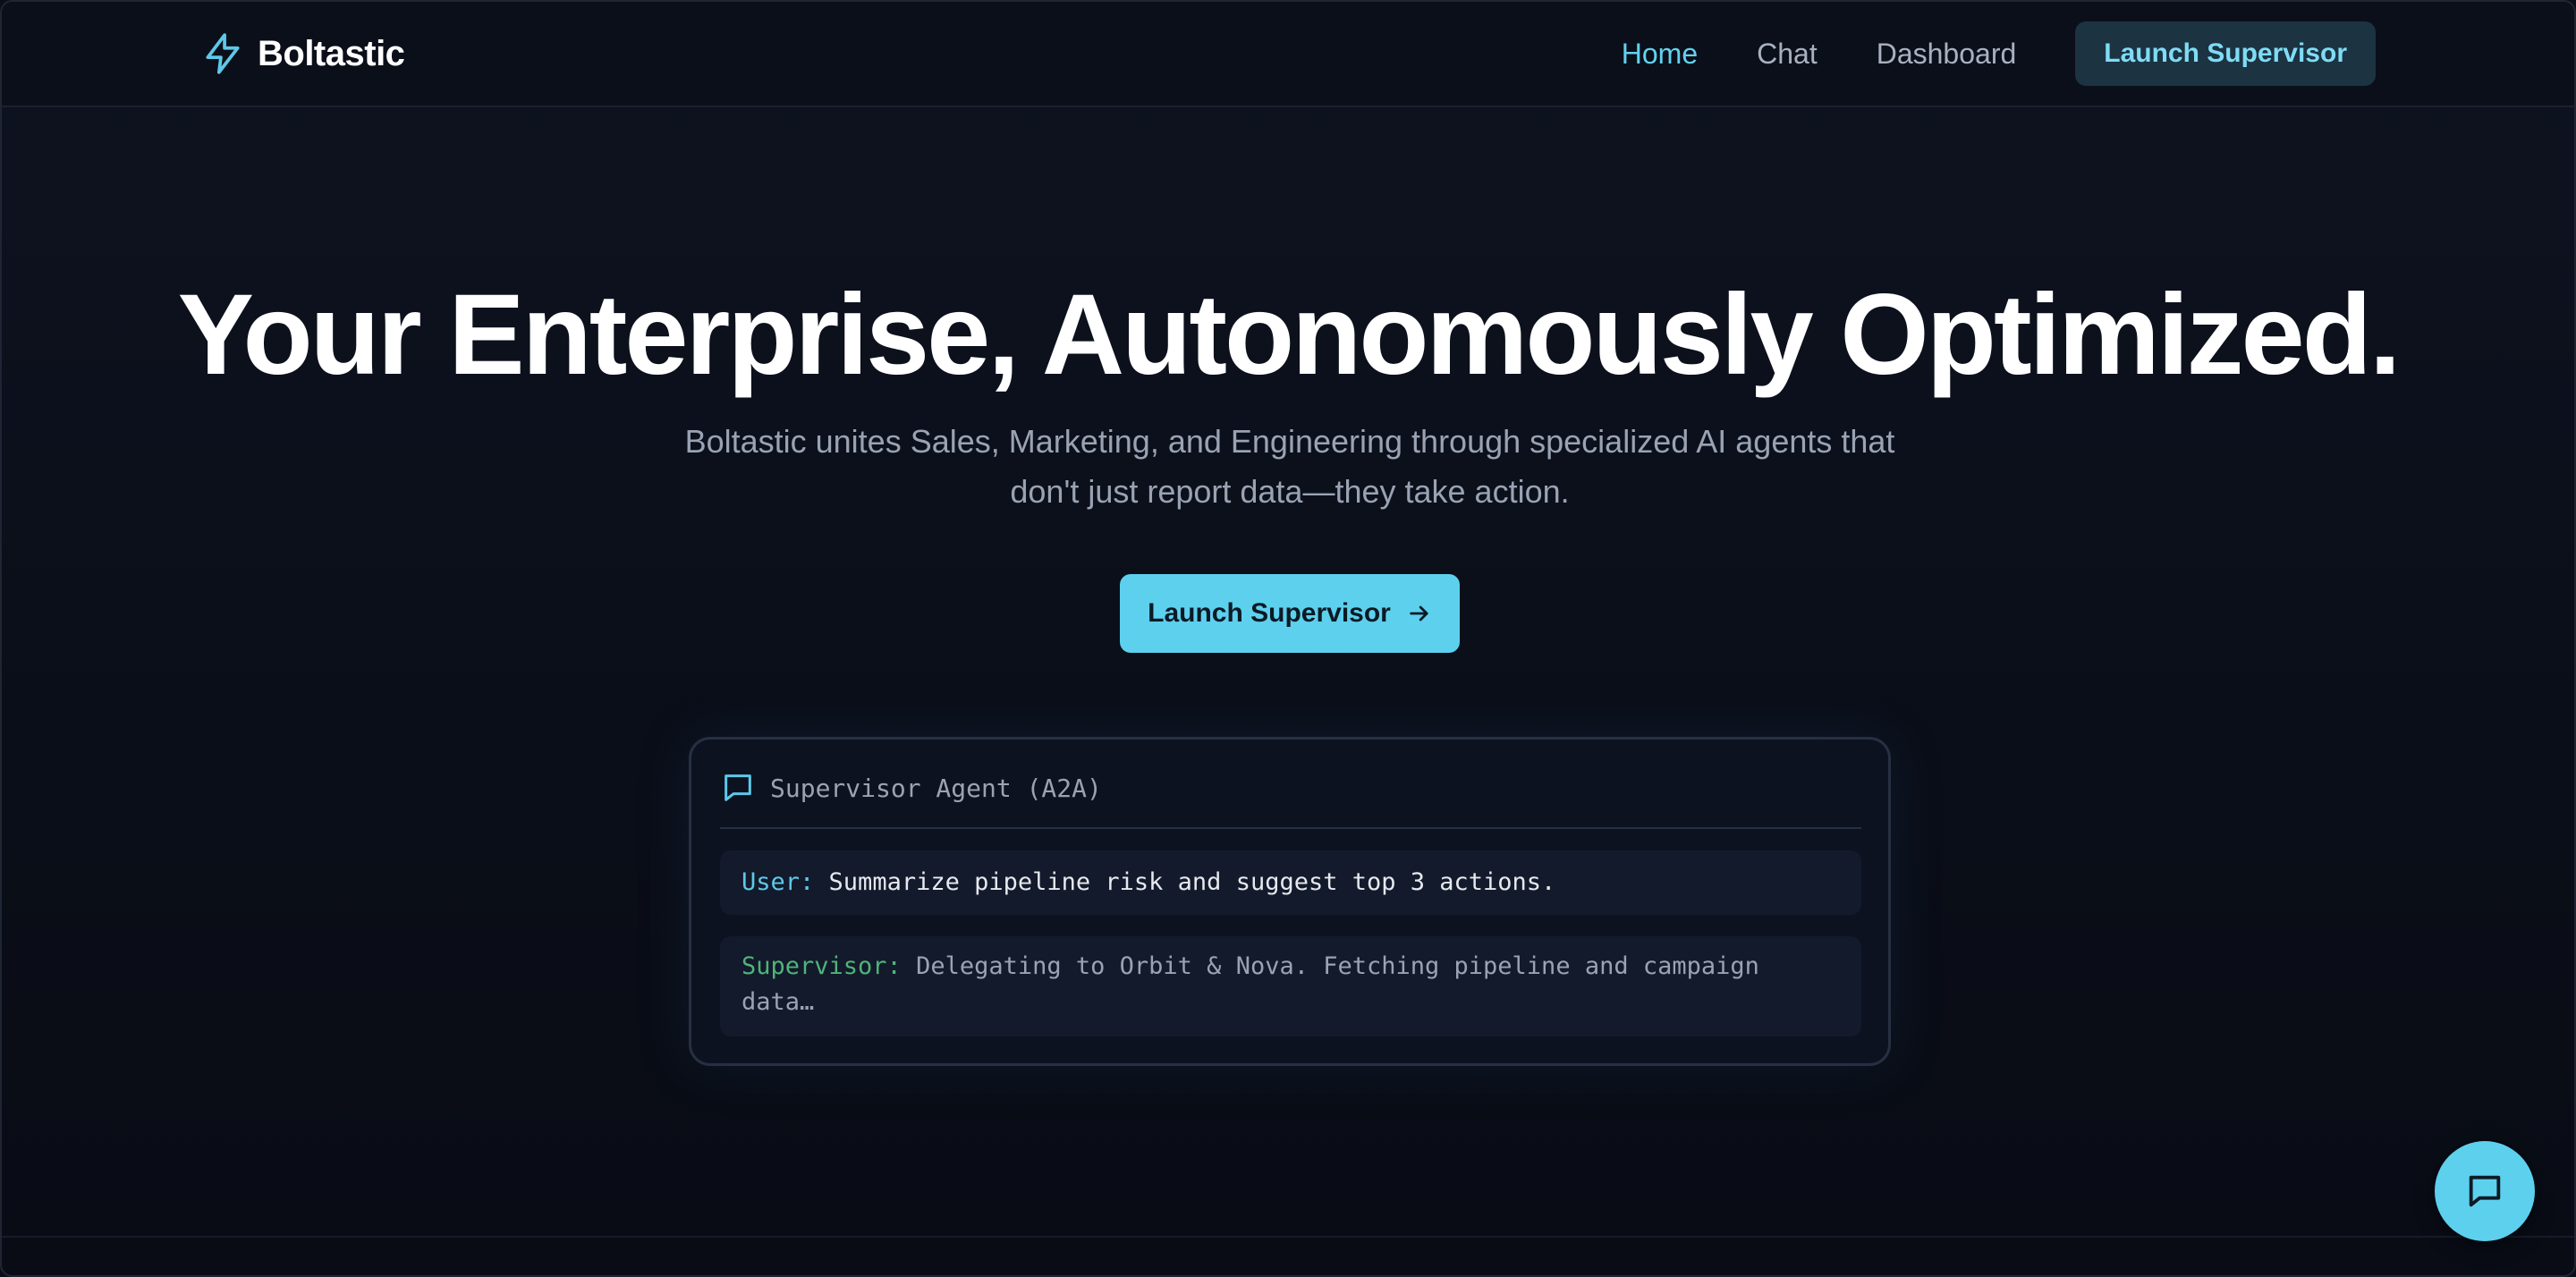 The height and width of the screenshot is (1277, 2576). I want to click on hero-title: Your Enterprise, Autonomously Optimized., so click(1289, 335).